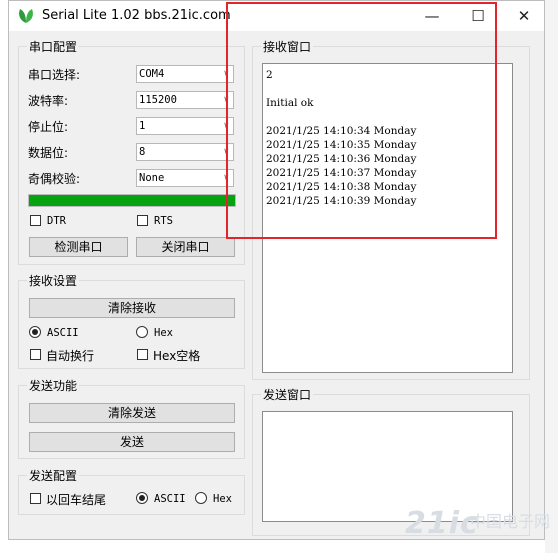 The height and width of the screenshot is (553, 558). What do you see at coordinates (132, 413) in the screenshot?
I see `clear-send-button: 清除发送` at bounding box center [132, 413].